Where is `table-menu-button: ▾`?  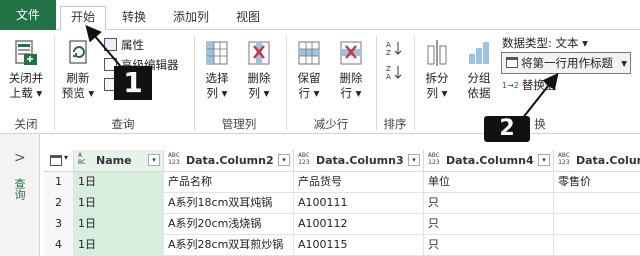 table-menu-button: ▾ is located at coordinates (59, 161).